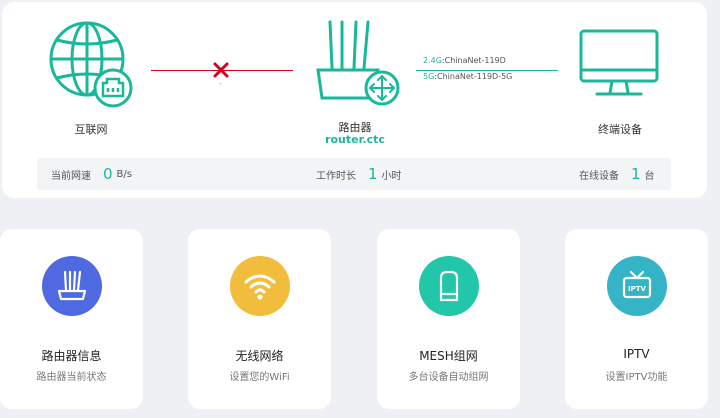 The image size is (720, 418). What do you see at coordinates (71, 319) in the screenshot?
I see `router-info-card: 路由器信息 路由器当前状态` at bounding box center [71, 319].